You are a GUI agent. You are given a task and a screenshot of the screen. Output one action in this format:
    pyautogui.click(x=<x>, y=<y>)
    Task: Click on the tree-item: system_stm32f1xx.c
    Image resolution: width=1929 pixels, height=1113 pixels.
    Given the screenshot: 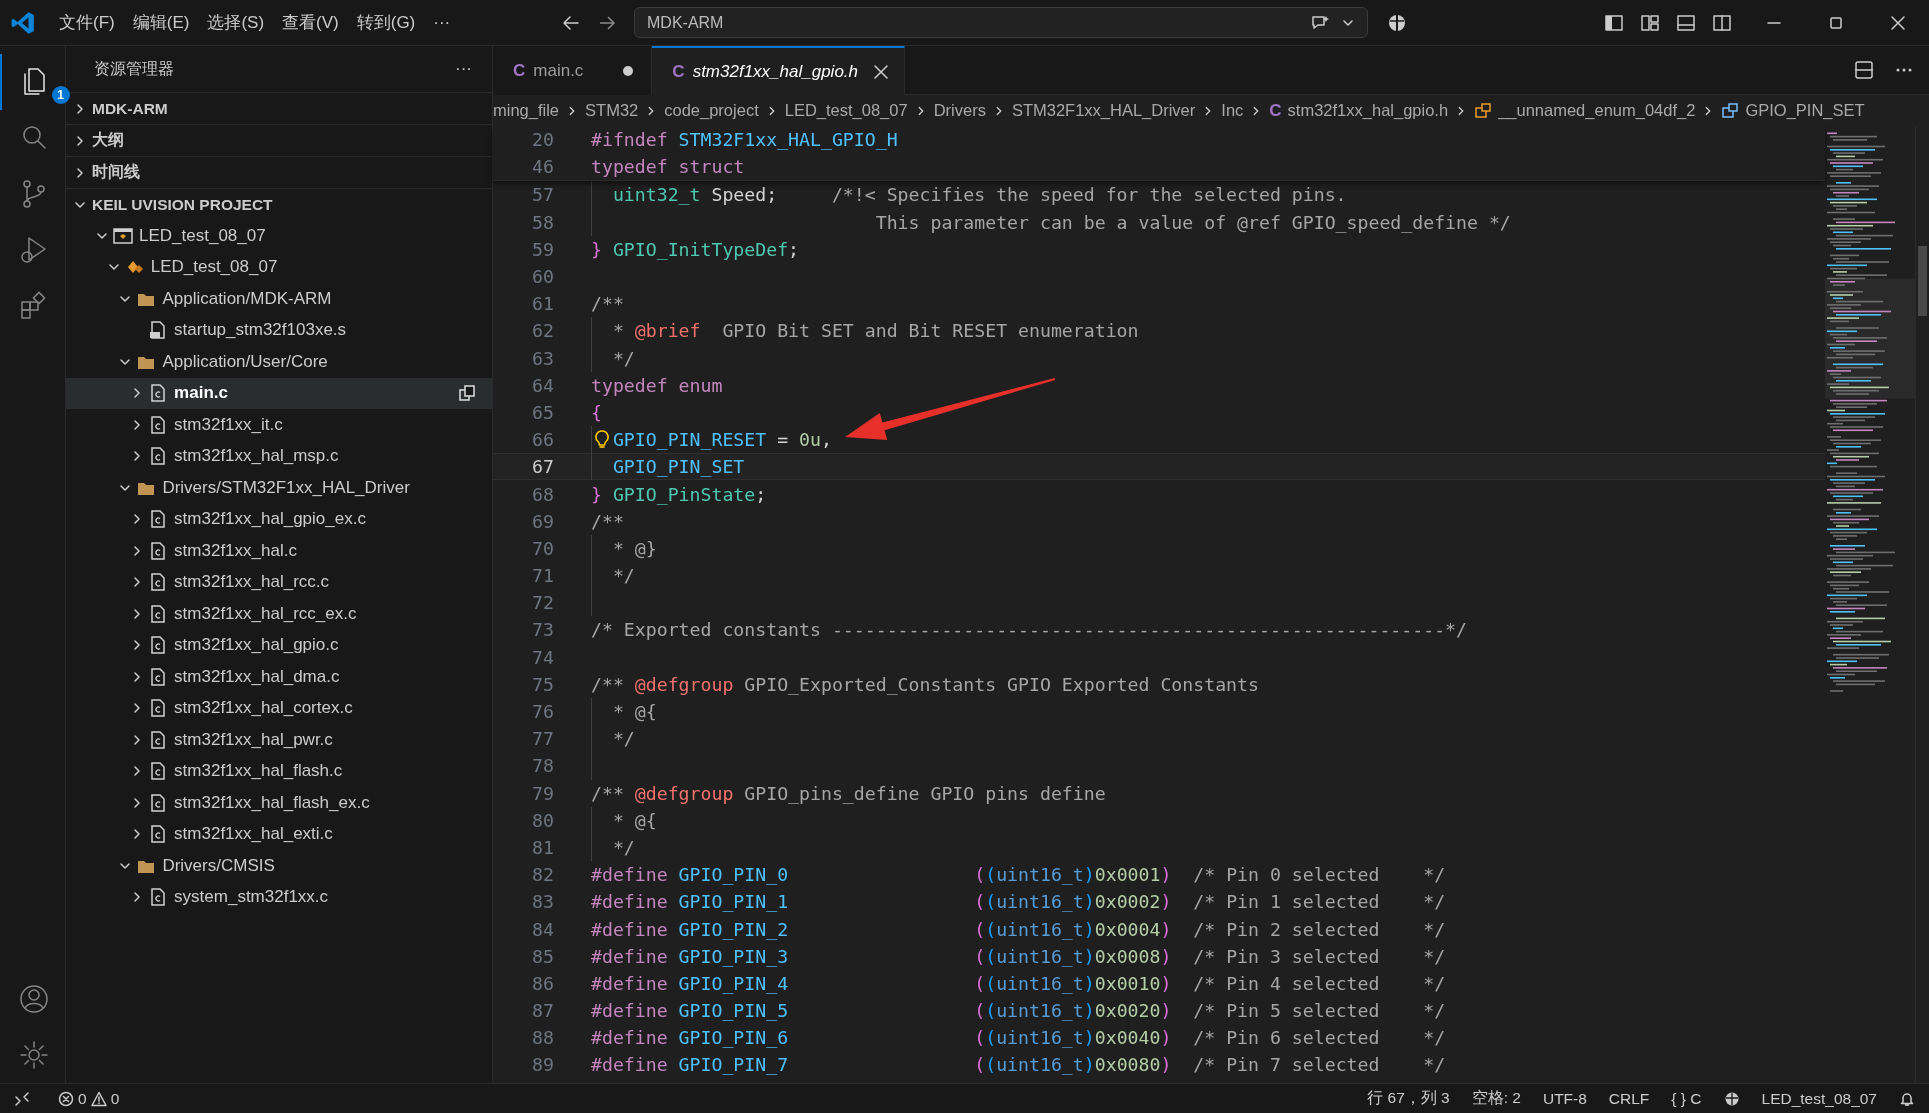 What is the action you would take?
    pyautogui.click(x=279, y=897)
    